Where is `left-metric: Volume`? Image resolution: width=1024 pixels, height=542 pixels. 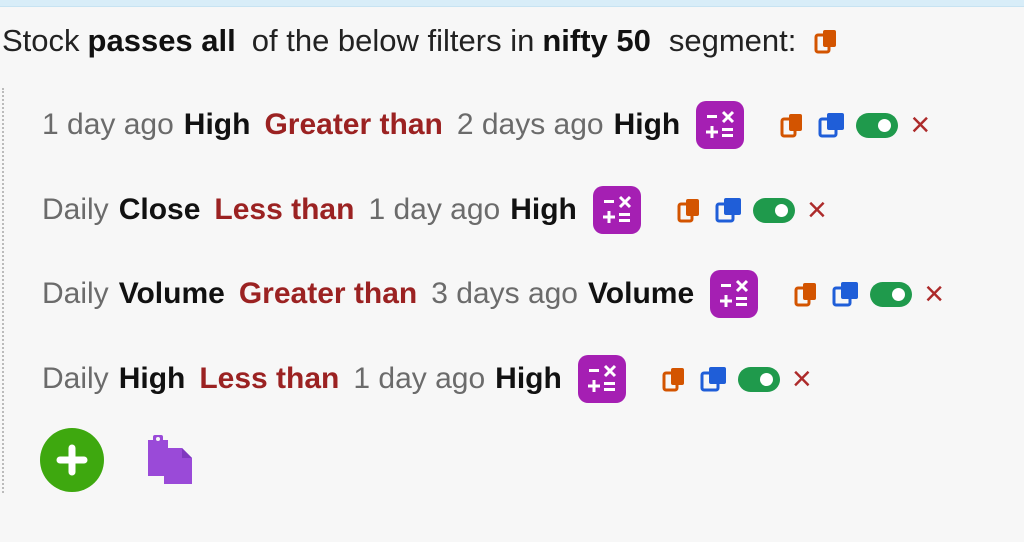 left-metric: Volume is located at coordinates (172, 294).